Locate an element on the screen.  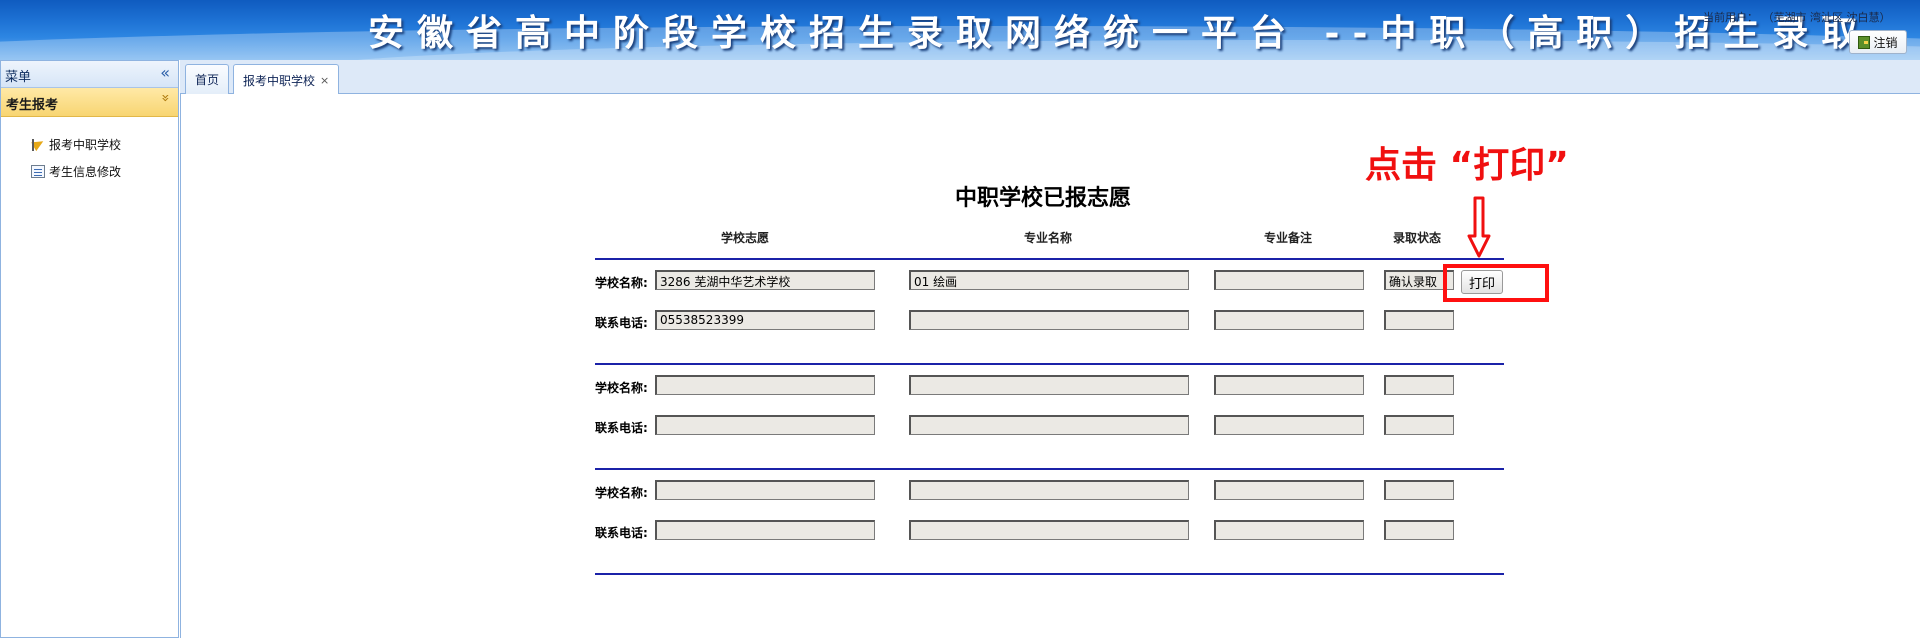
current-user-info: 当前用户： （芜湖市 湾沚区 沈白慧） is located at coordinates (1797, 17).